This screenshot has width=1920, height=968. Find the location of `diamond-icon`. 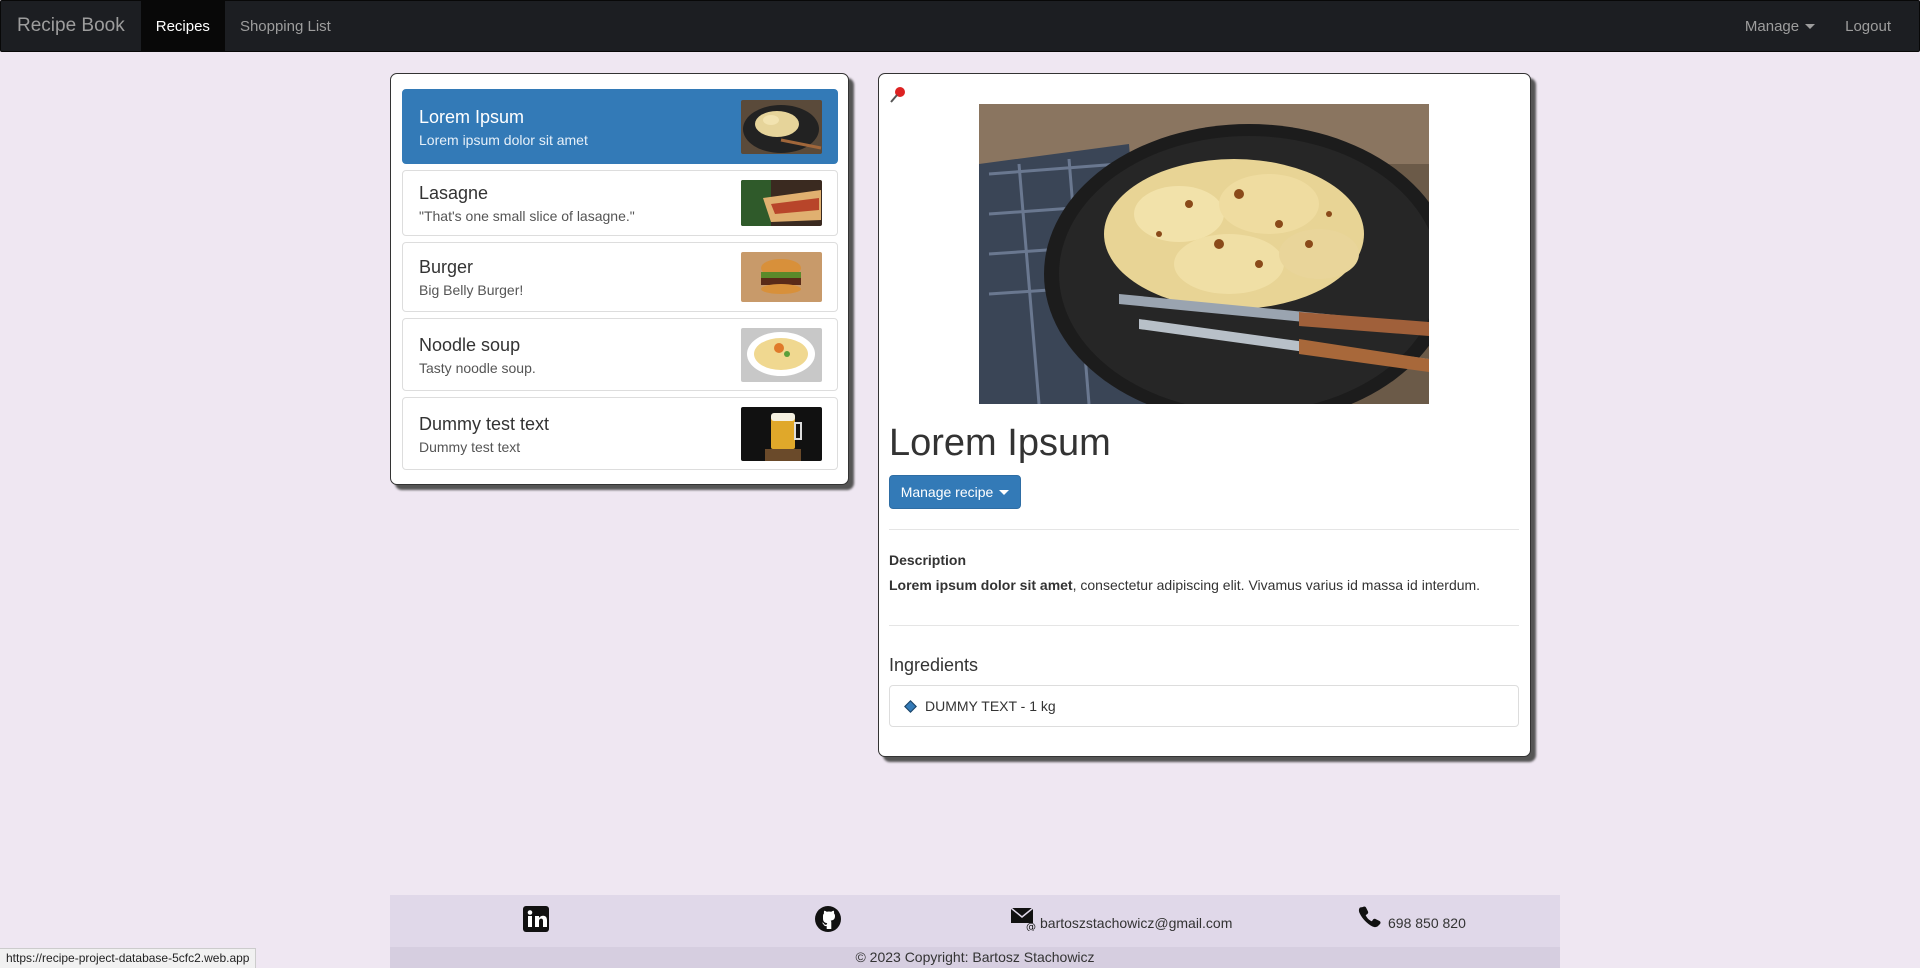

diamond-icon is located at coordinates (910, 706).